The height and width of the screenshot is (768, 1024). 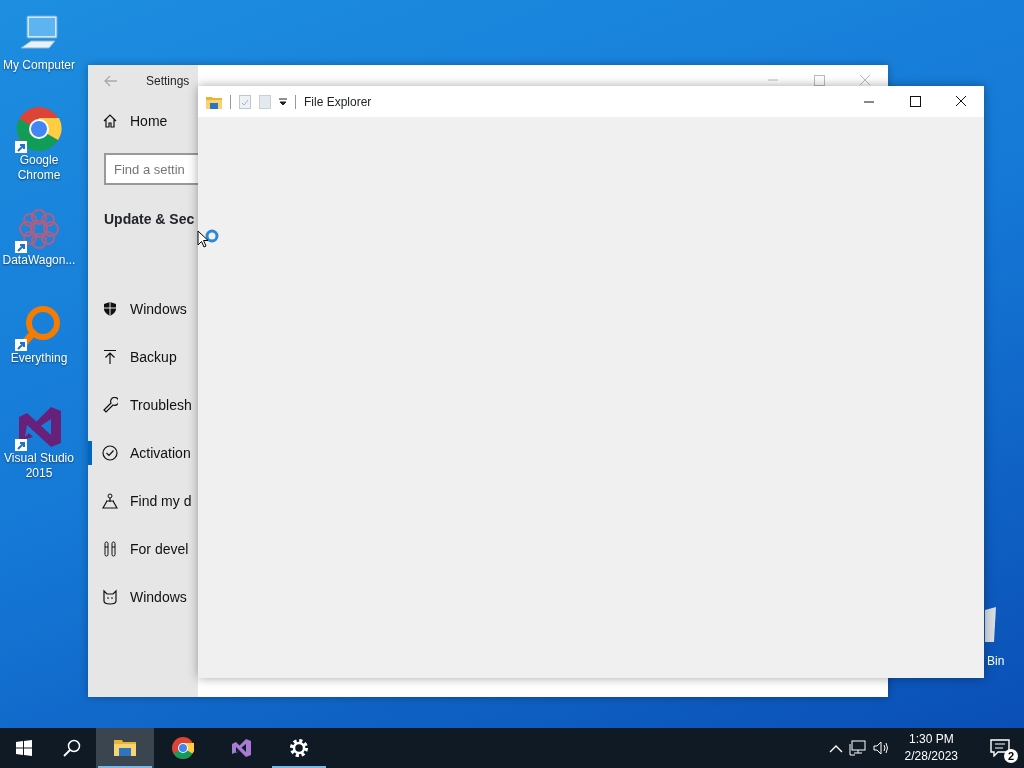 What do you see at coordinates (143, 453) in the screenshot?
I see `nav-item: Activation` at bounding box center [143, 453].